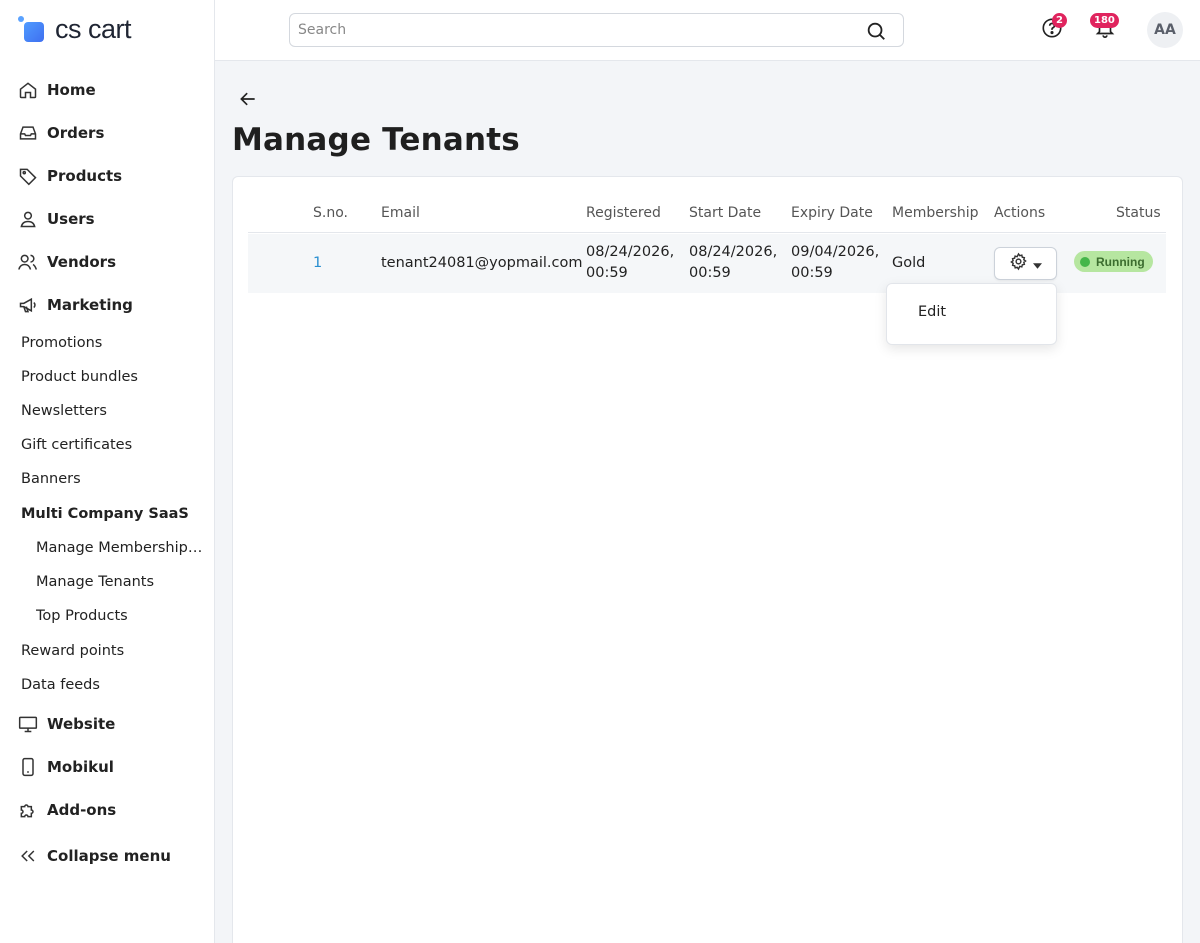 The height and width of the screenshot is (943, 1200). I want to click on notifications-button: 180, so click(1104, 28).